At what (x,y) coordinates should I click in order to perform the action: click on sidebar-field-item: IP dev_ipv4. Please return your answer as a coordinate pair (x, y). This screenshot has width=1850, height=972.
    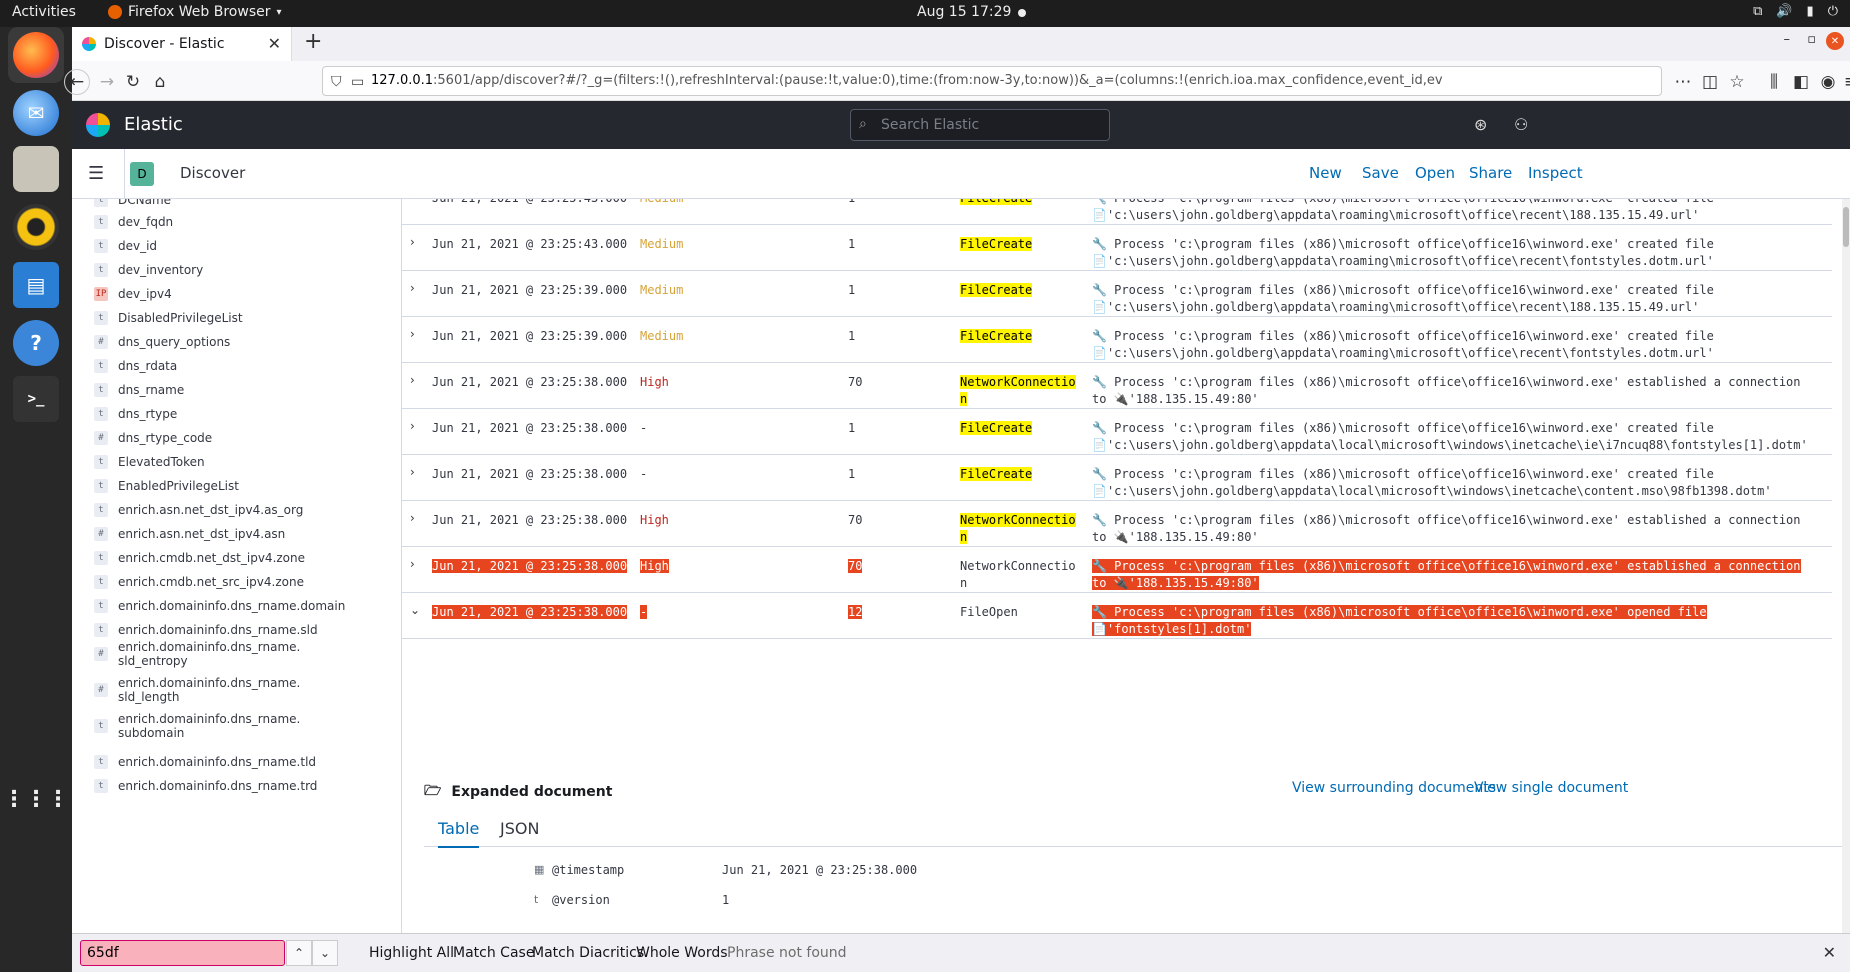
    Looking at the image, I should click on (133, 294).